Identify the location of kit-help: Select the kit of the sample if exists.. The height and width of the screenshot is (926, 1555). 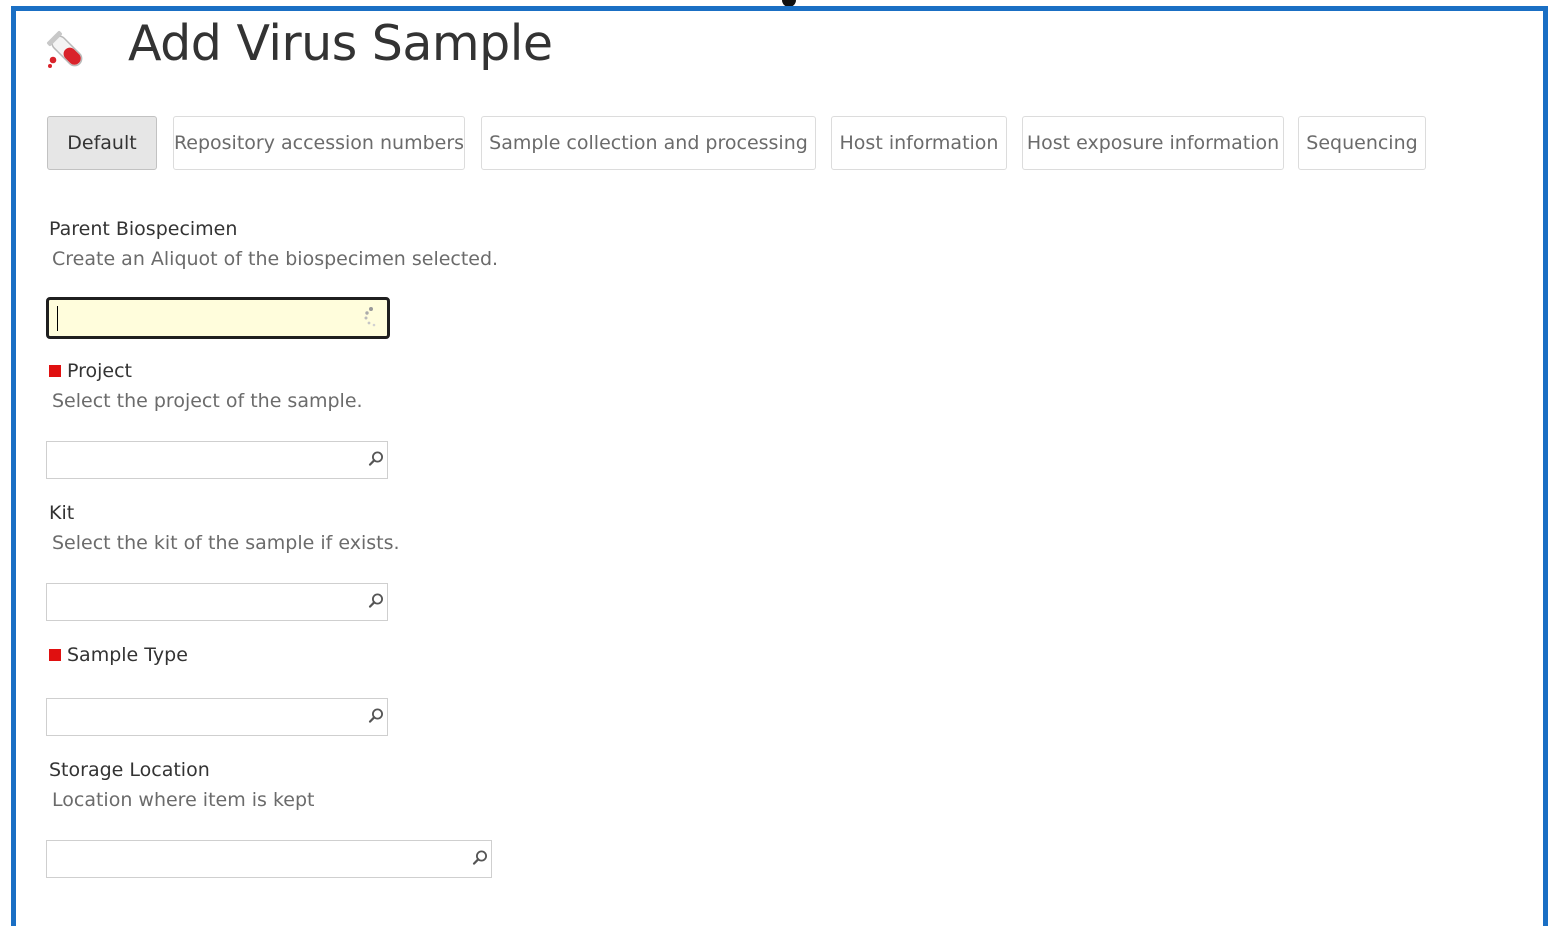
(226, 543).